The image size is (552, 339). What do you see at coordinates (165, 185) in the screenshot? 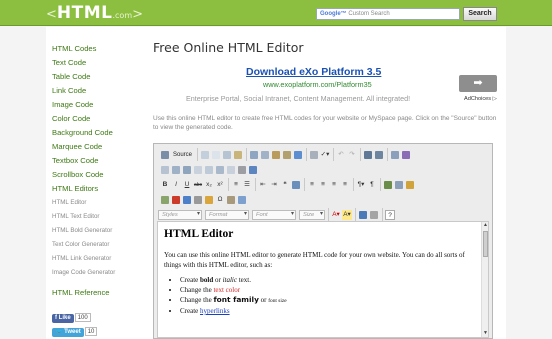
I see `bold-icon: B` at bounding box center [165, 185].